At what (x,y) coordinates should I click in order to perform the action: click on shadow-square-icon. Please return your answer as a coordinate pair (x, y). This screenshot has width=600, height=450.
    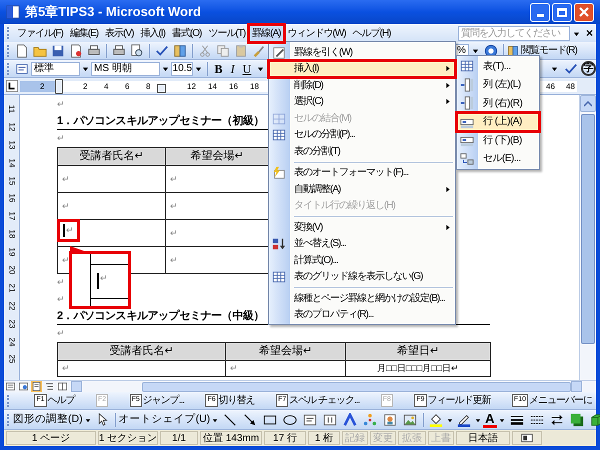
    Looking at the image, I should click on (577, 419).